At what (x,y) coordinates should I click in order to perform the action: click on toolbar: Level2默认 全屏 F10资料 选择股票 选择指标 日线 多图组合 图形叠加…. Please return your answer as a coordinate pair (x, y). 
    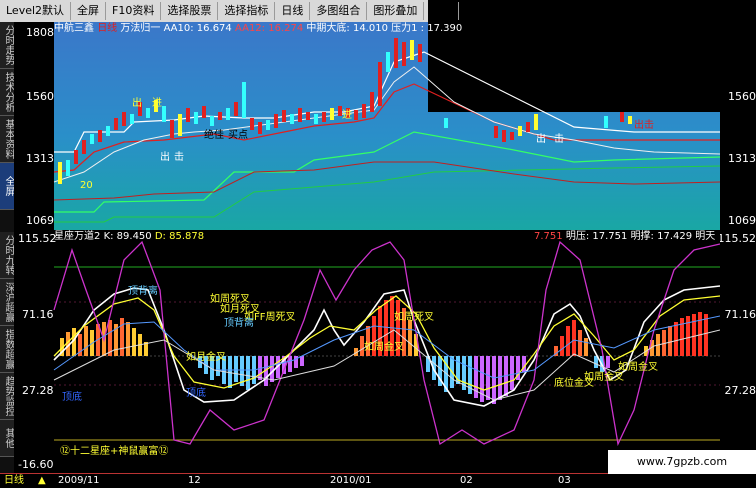
    Looking at the image, I should click on (214, 11).